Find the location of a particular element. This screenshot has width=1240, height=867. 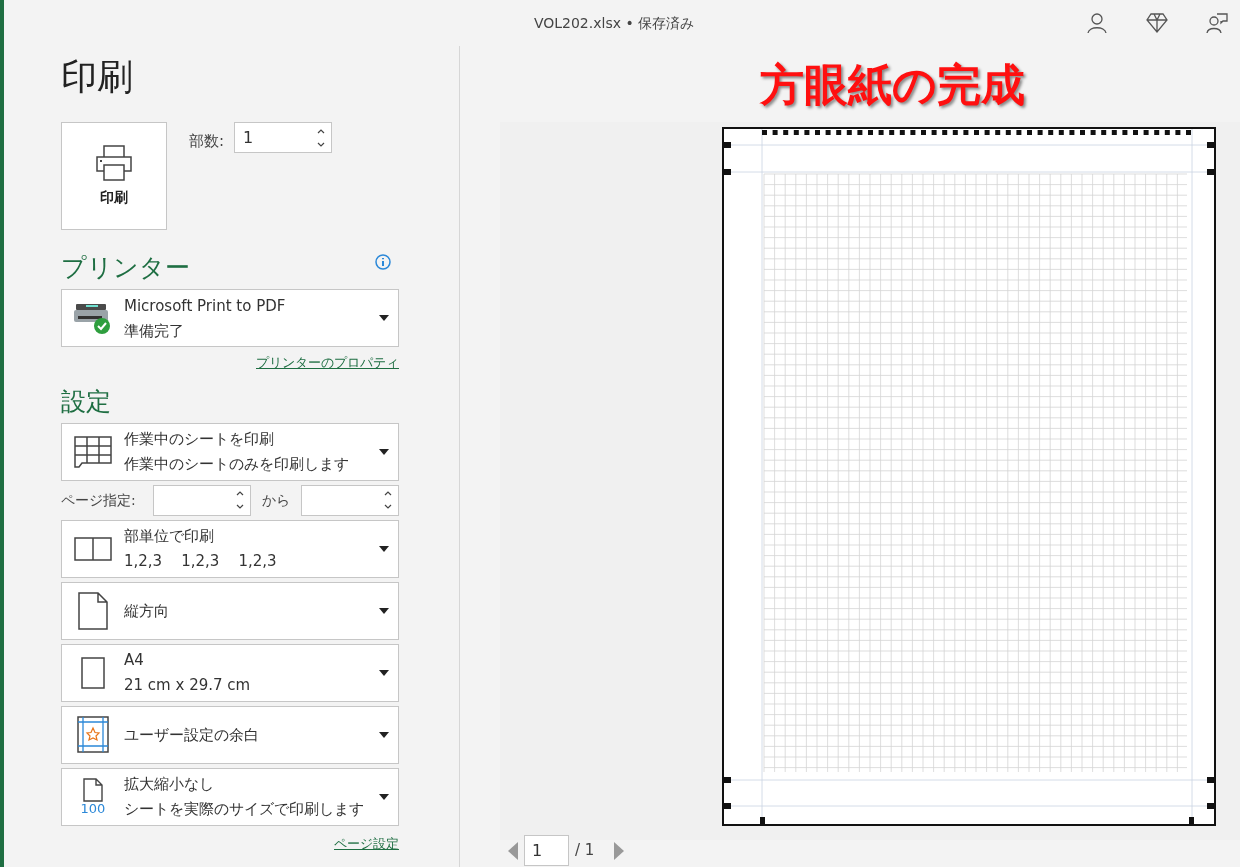

paper-icon is located at coordinates (93, 672).